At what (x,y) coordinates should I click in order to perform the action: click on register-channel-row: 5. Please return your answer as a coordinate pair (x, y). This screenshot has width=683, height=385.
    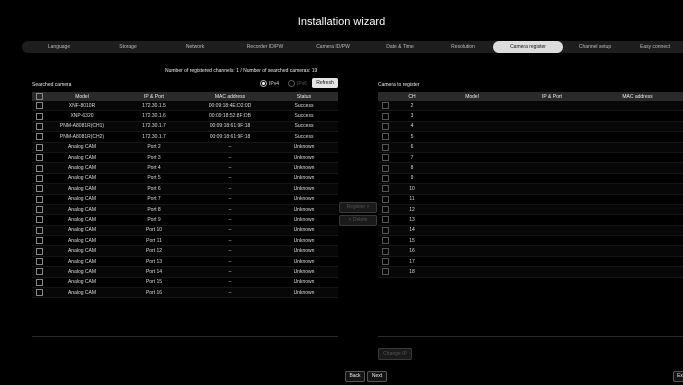
    Looking at the image, I should click on (530, 137).